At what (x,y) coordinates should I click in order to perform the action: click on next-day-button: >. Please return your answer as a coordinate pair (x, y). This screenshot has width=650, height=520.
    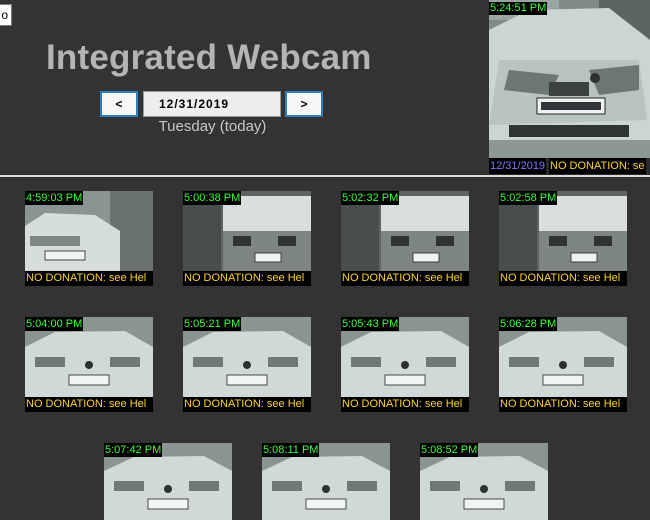
    Looking at the image, I should click on (304, 104).